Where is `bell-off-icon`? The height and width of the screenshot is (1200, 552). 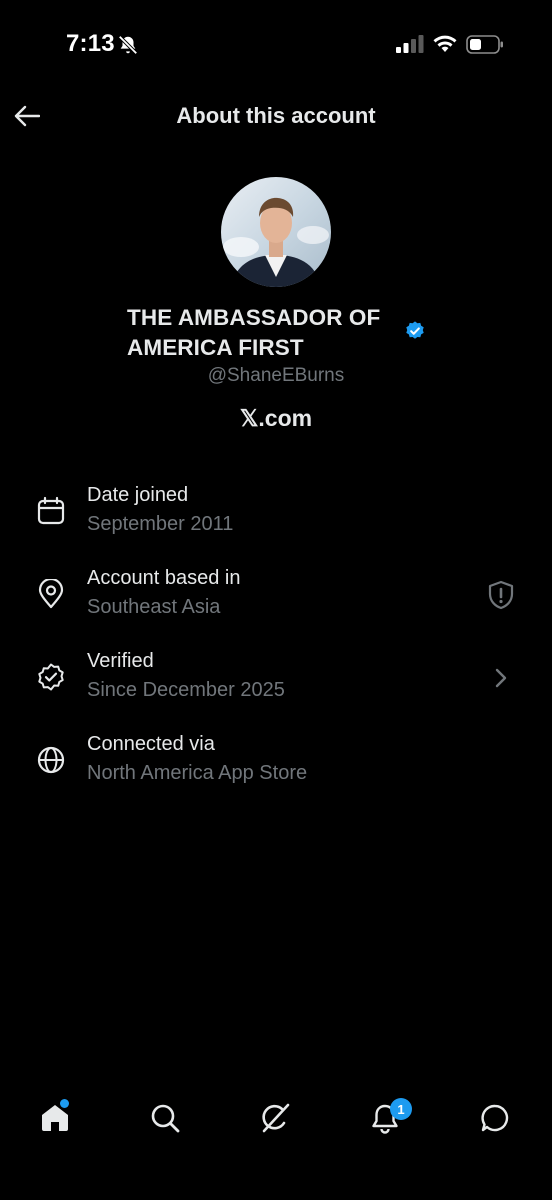 bell-off-icon is located at coordinates (128, 45).